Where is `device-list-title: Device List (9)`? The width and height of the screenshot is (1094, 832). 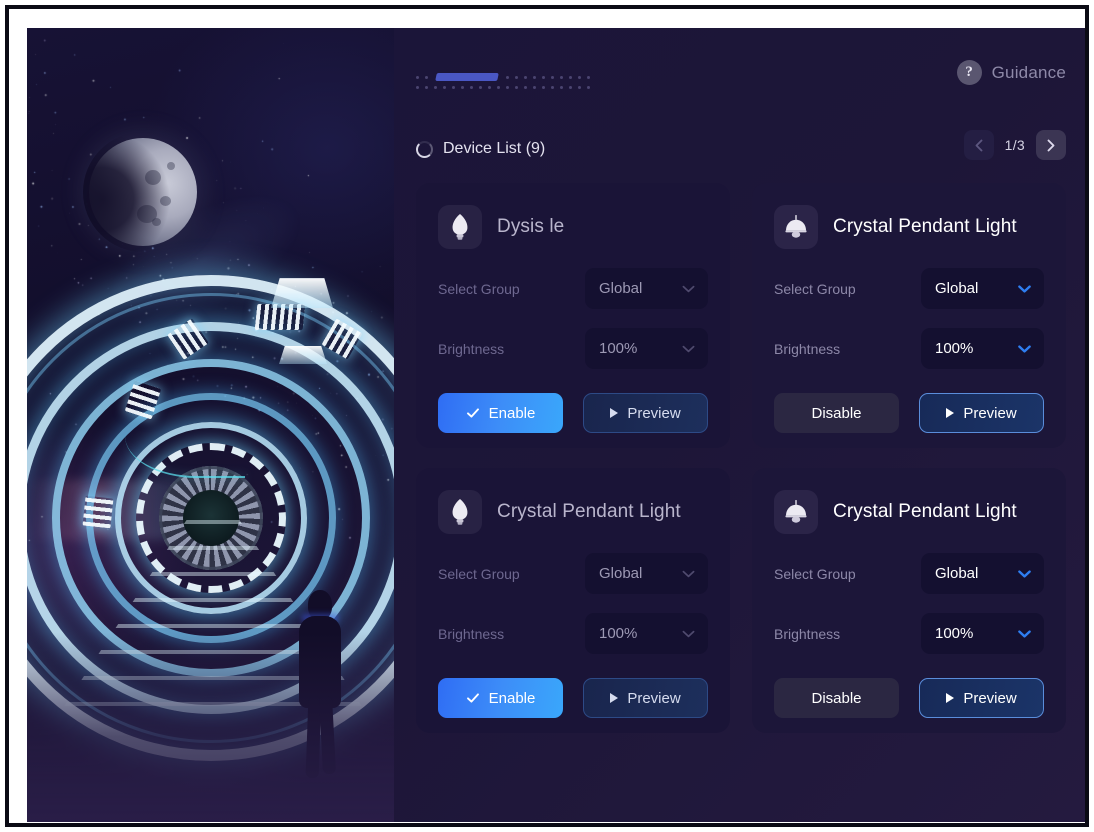
device-list-title: Device List (9) is located at coordinates (494, 148).